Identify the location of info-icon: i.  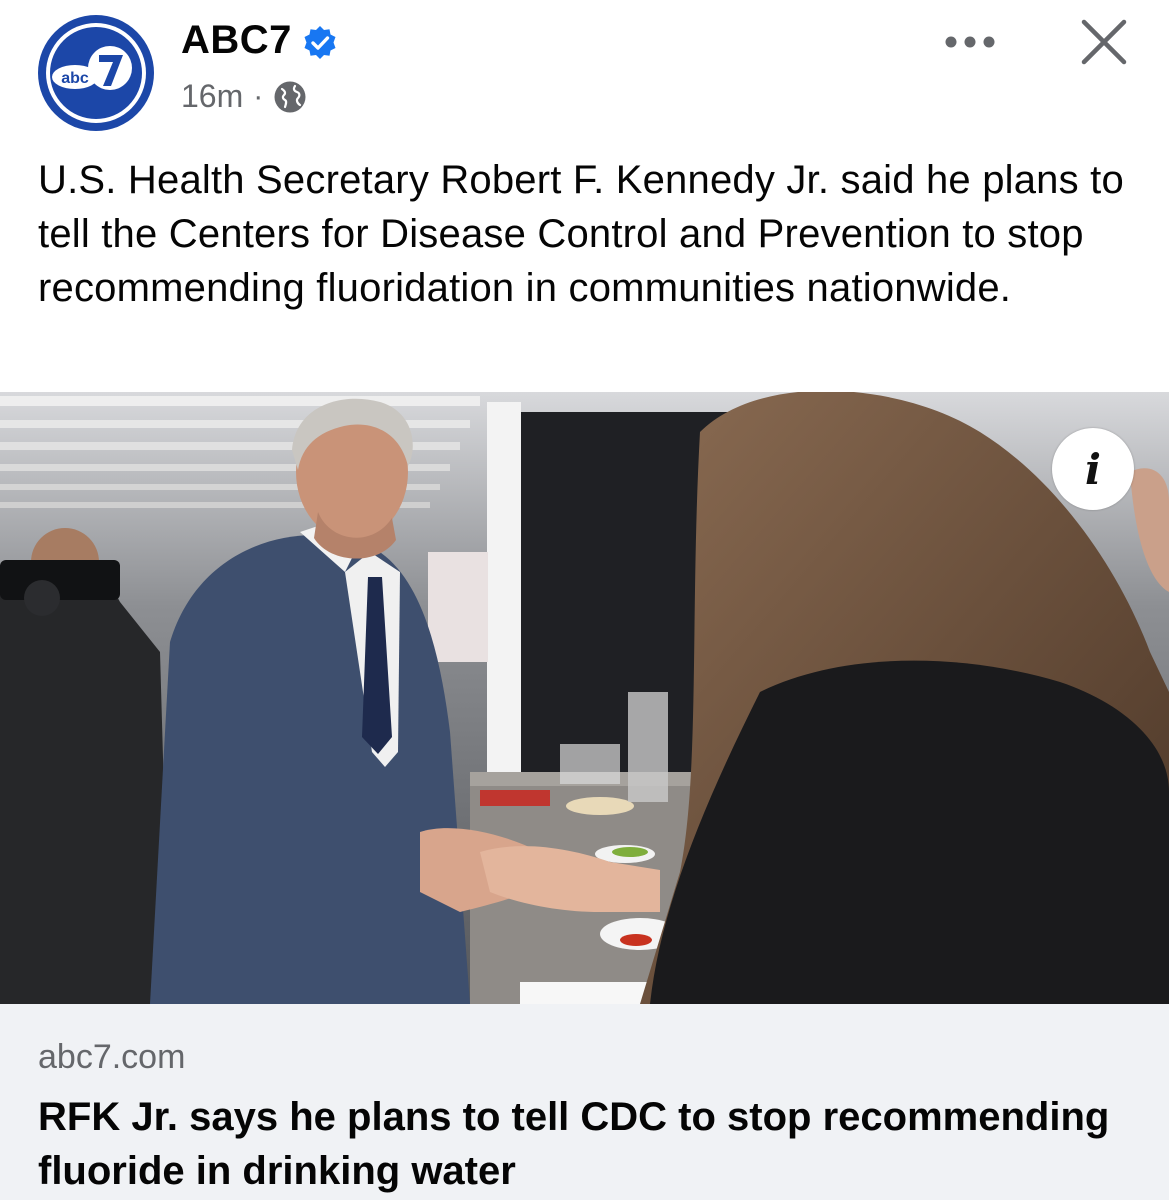
(1093, 469).